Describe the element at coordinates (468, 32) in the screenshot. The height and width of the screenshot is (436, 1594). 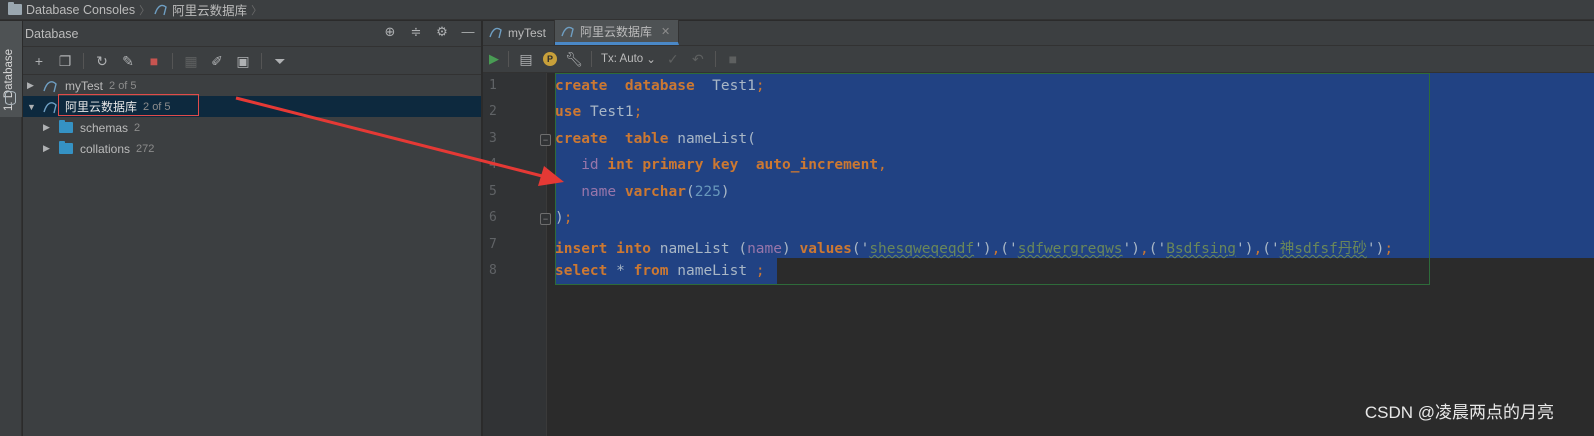
I see `minimize-icon: —` at that location.